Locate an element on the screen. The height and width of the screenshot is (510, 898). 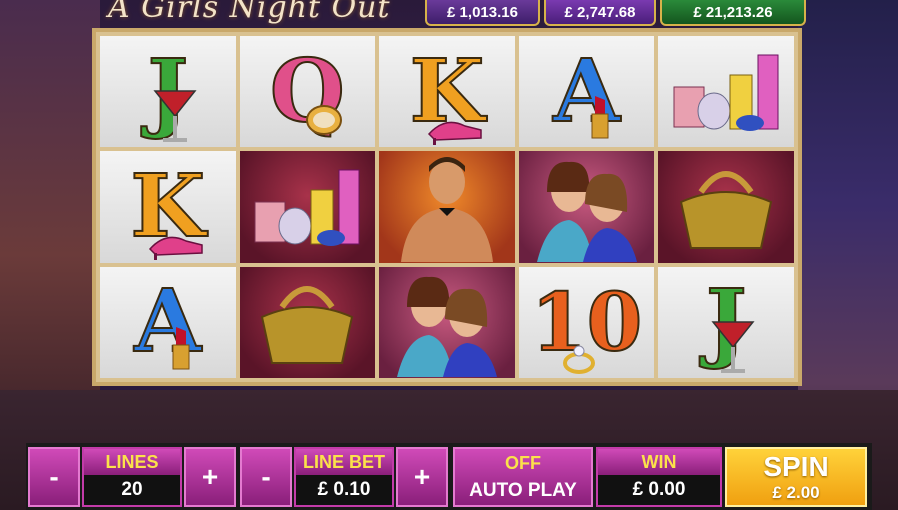
jackpot-3: £ 21,213.26 is located at coordinates (733, 13).